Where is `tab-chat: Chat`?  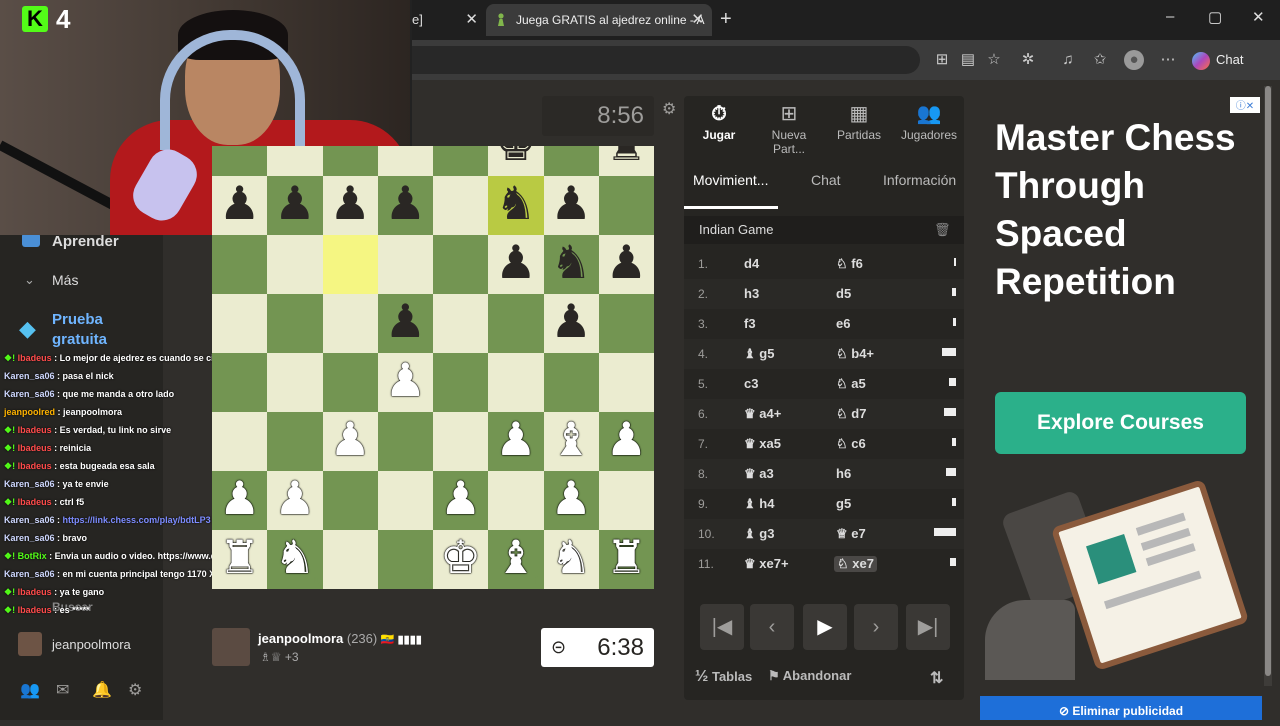 tab-chat: Chat is located at coordinates (826, 180).